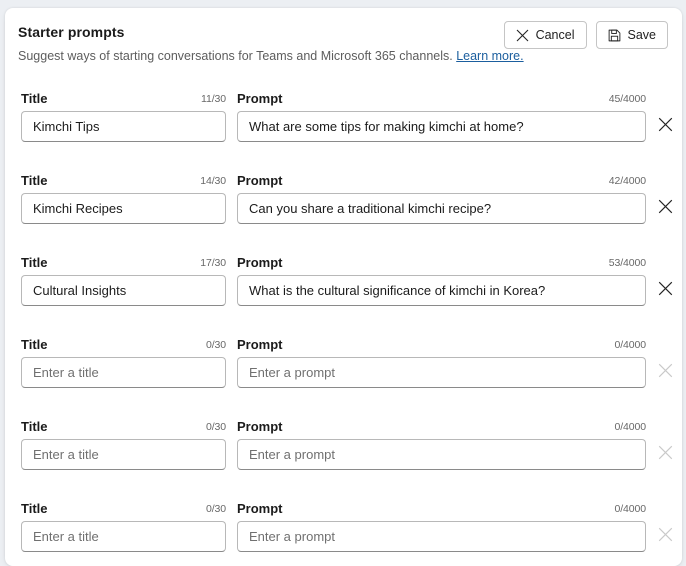  What do you see at coordinates (627, 181) in the screenshot?
I see `prompt-char-counter: 42/4000` at bounding box center [627, 181].